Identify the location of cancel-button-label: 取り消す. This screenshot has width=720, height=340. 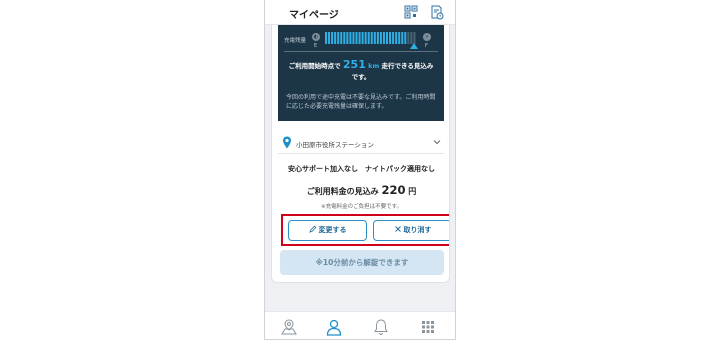
(417, 230).